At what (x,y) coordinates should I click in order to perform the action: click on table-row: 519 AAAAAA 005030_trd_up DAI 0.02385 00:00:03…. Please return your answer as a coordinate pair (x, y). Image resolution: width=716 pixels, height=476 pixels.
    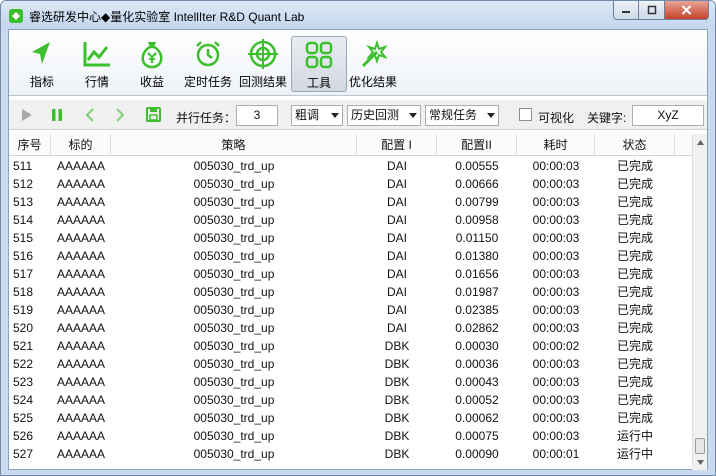
    Looking at the image, I should click on (350, 310).